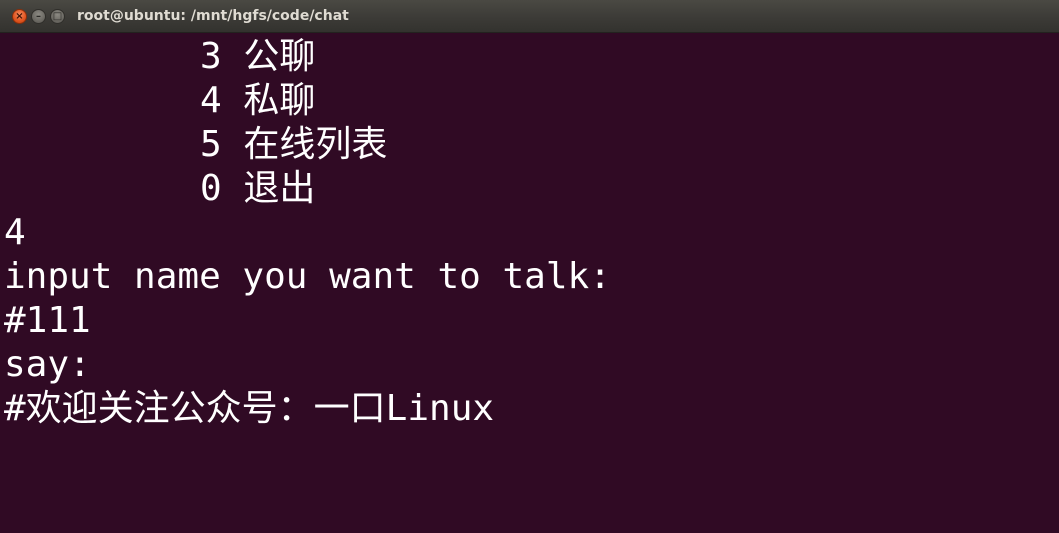  I want to click on minimize-icon: –, so click(38, 16).